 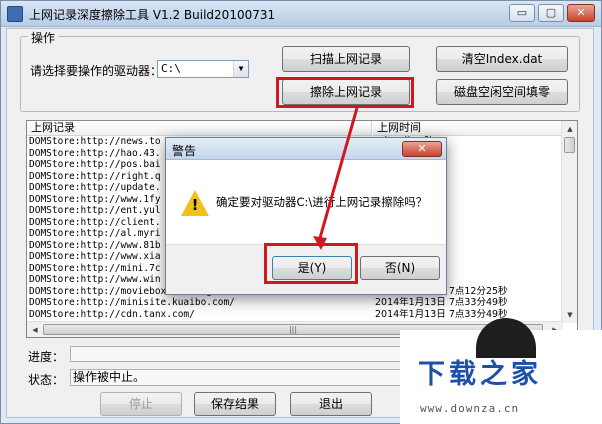 What do you see at coordinates (470, 408) in the screenshot?
I see `watermark-url: www.downza.cn` at bounding box center [470, 408].